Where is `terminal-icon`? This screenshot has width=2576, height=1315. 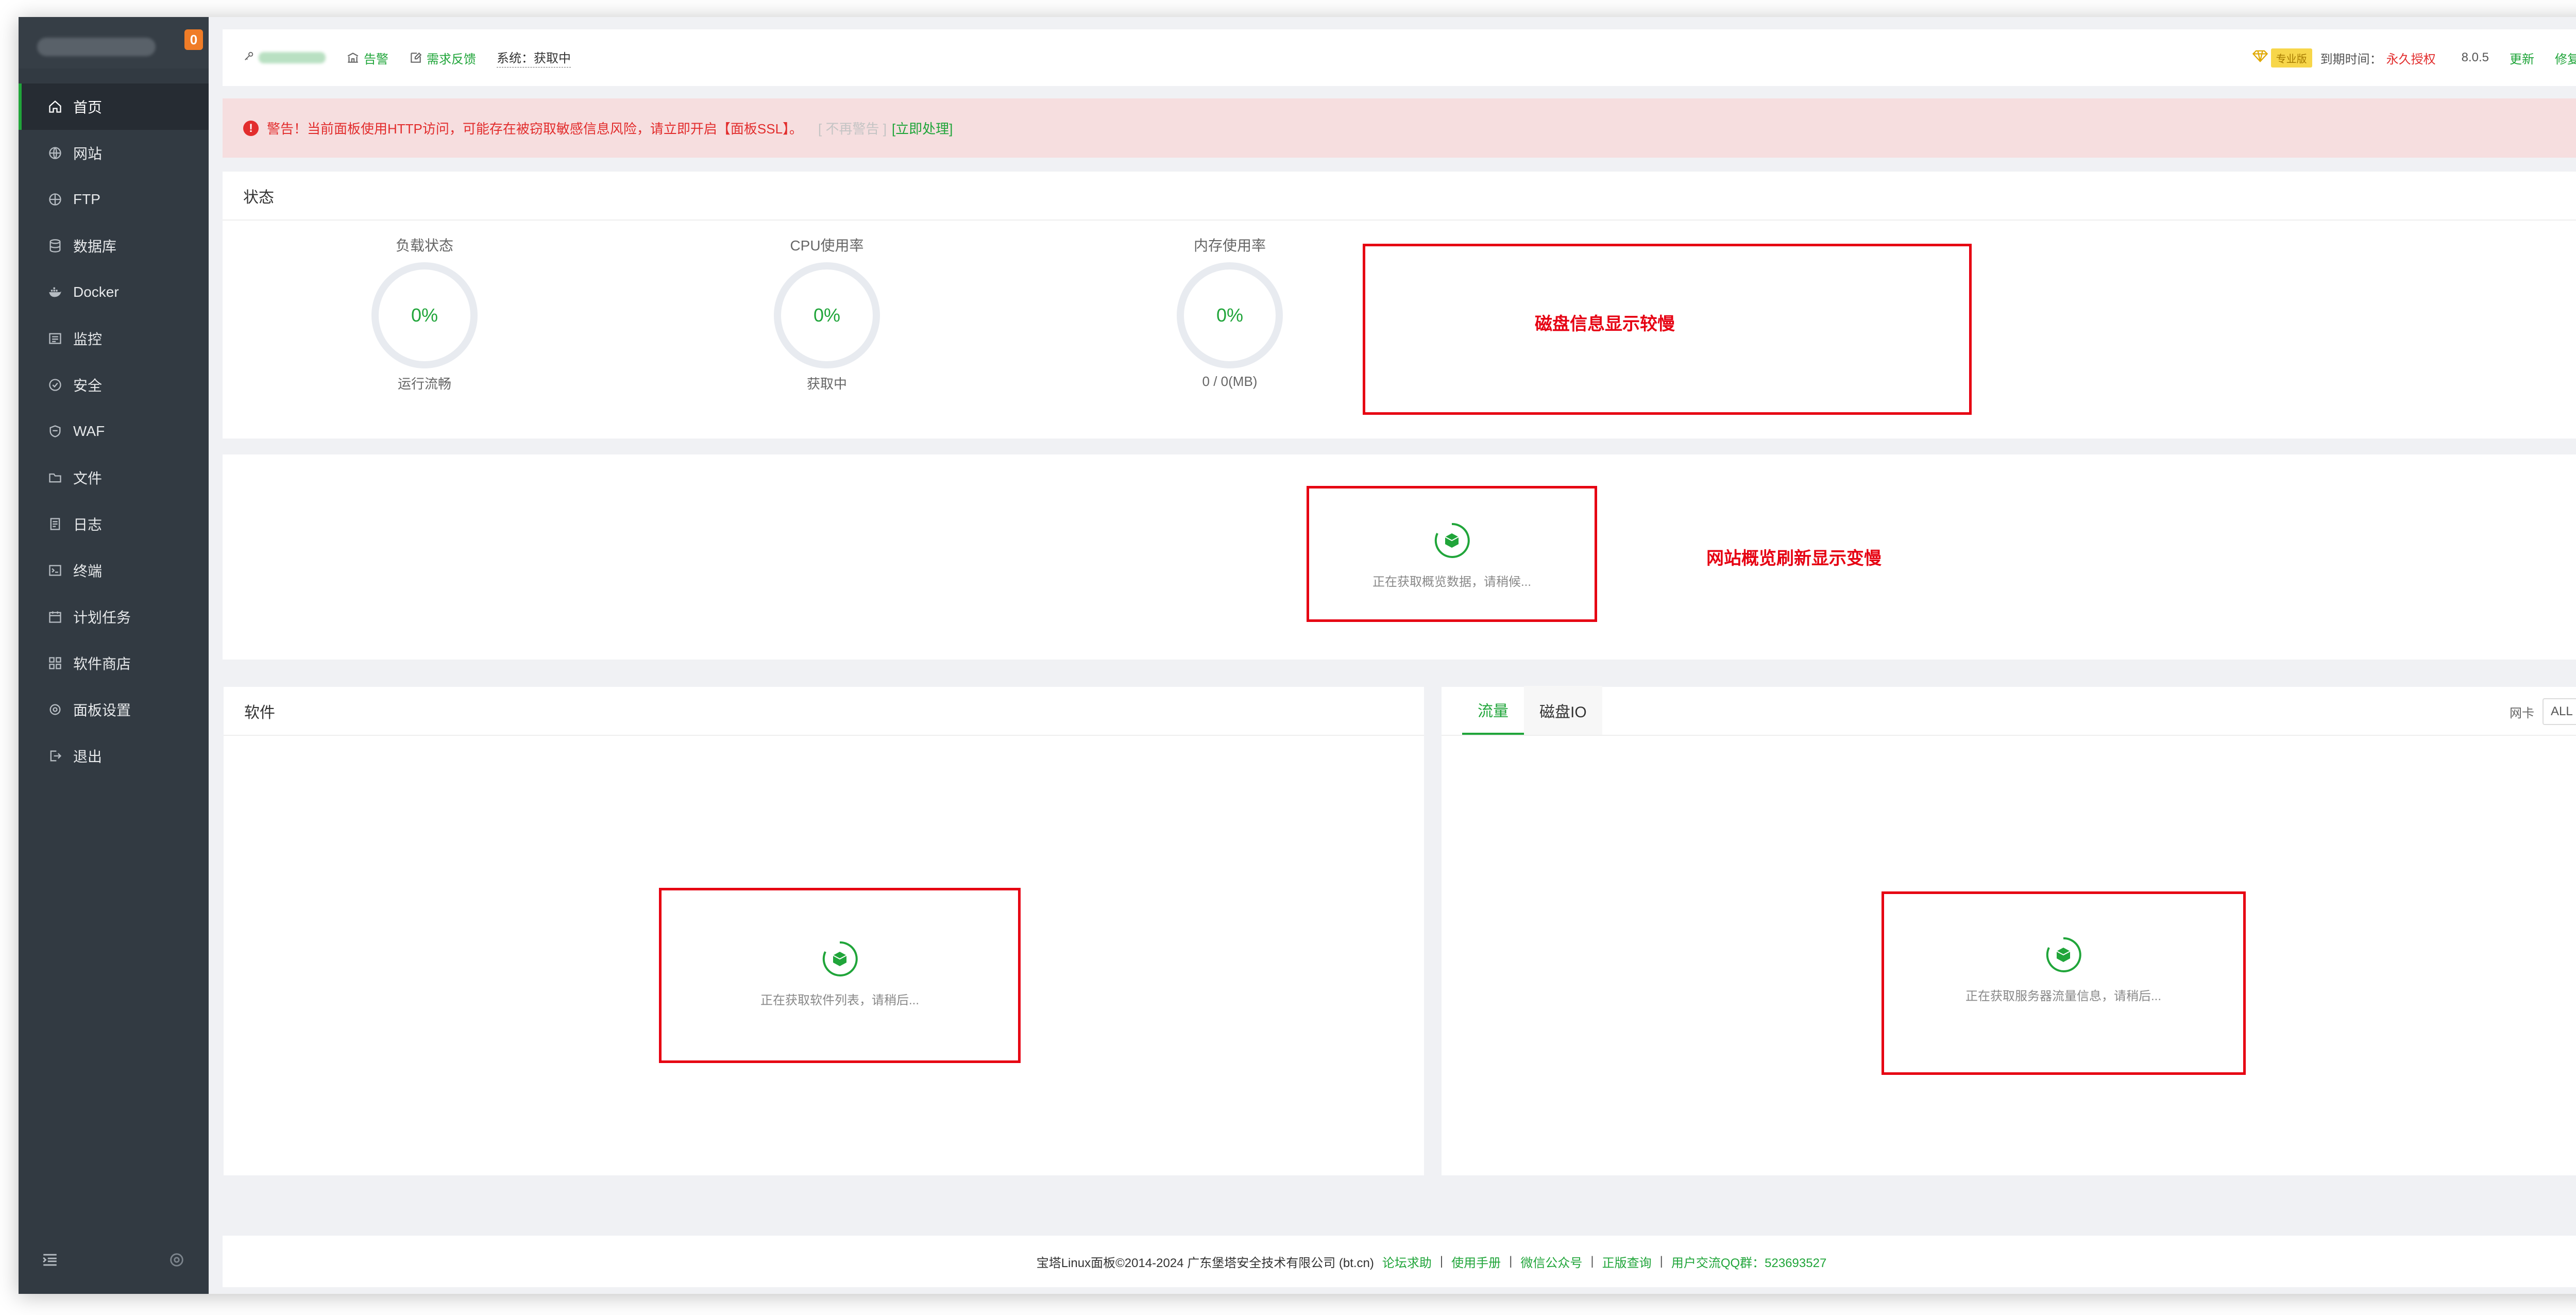
terminal-icon is located at coordinates (55, 570).